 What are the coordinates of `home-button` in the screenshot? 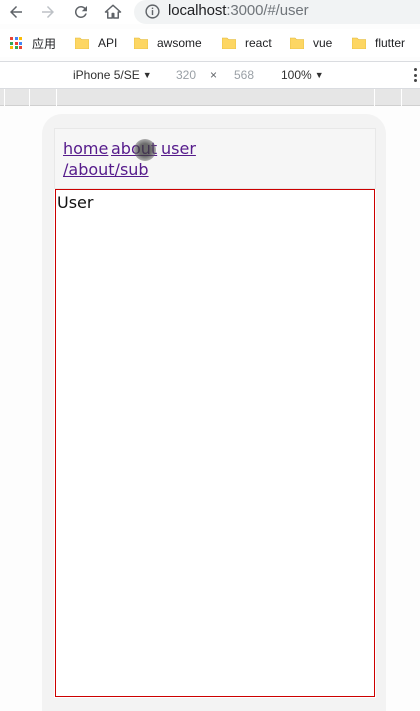 It's located at (113, 12).